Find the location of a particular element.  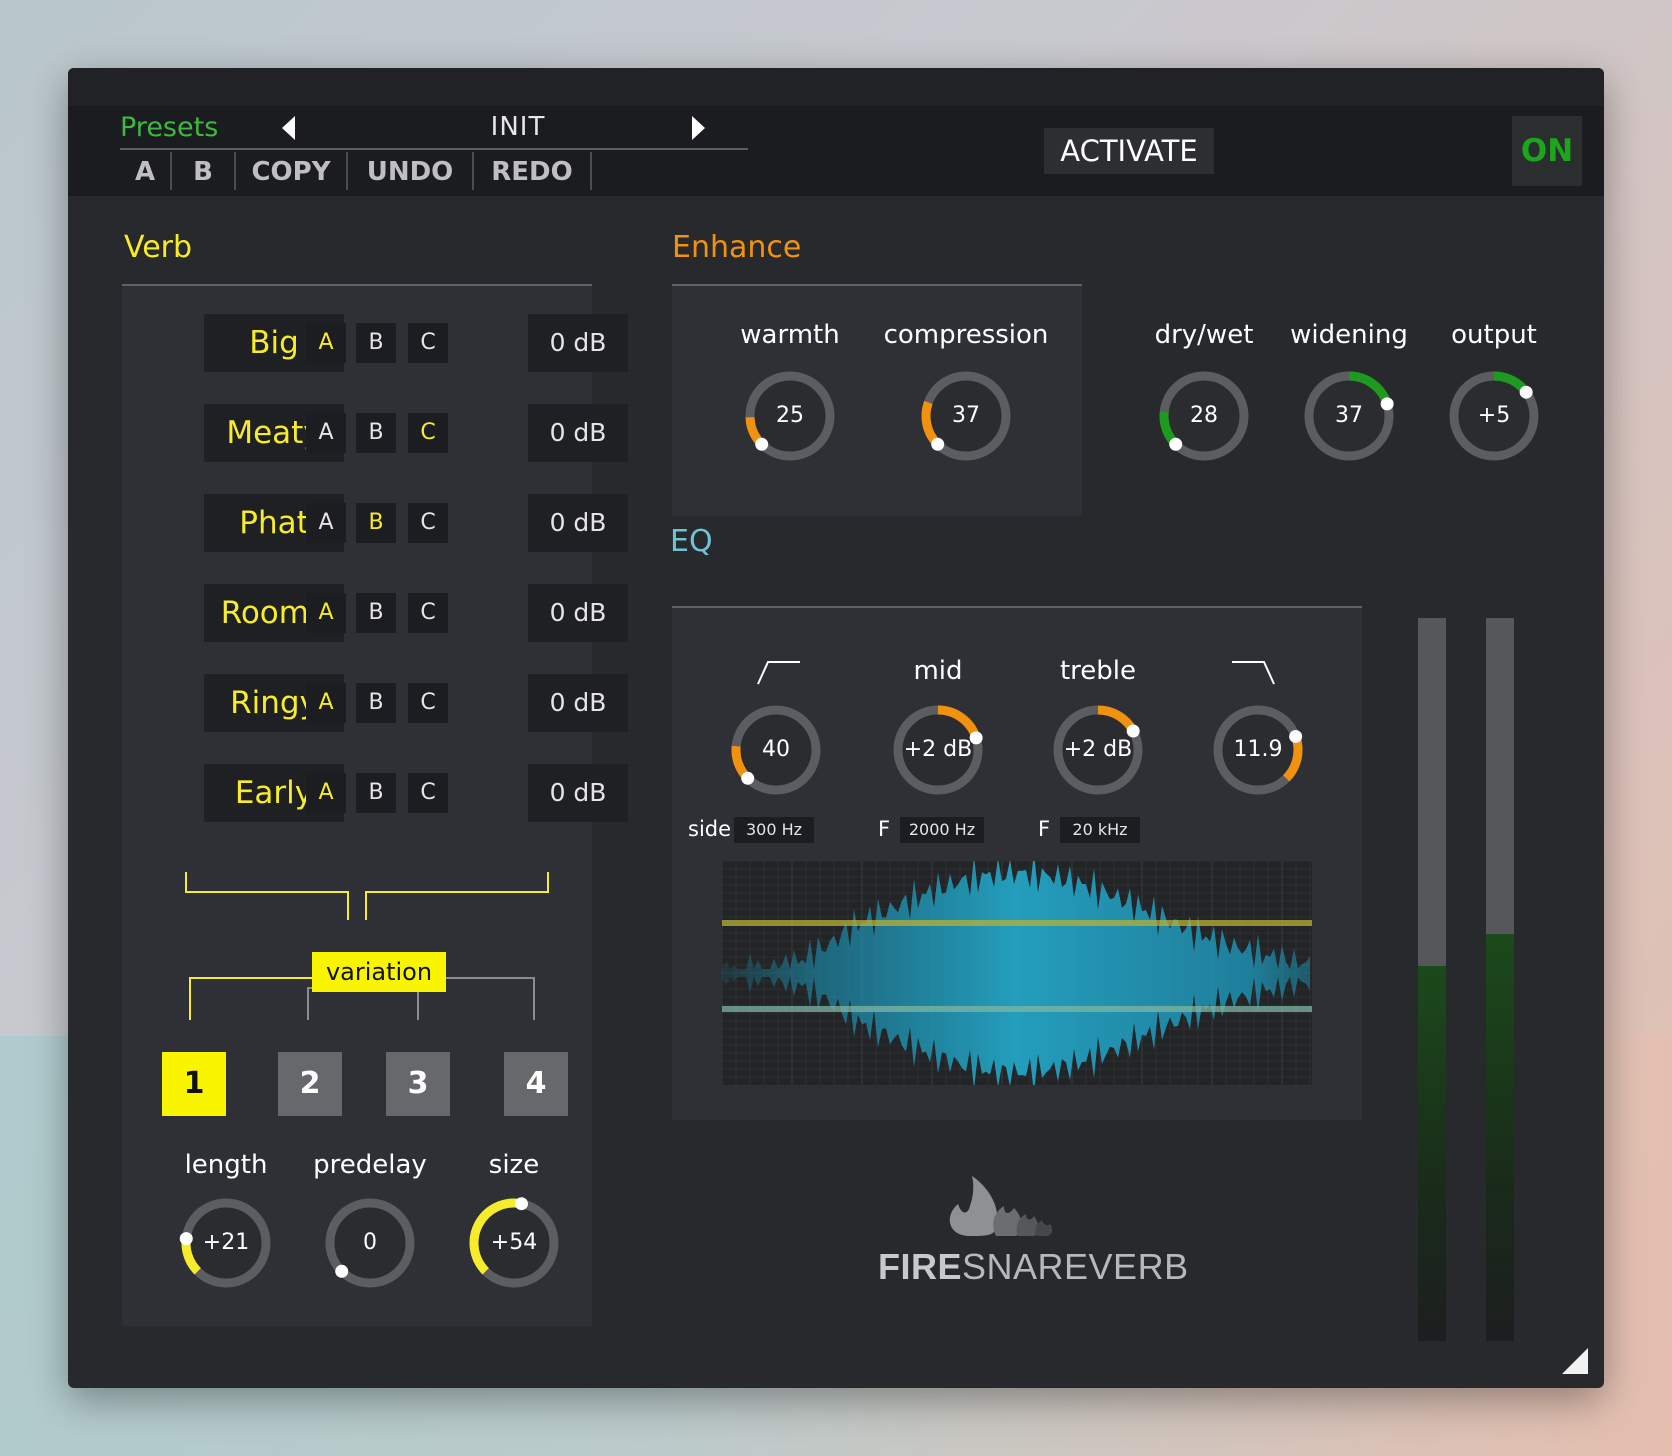

undo-button: UNDO is located at coordinates (410, 172).